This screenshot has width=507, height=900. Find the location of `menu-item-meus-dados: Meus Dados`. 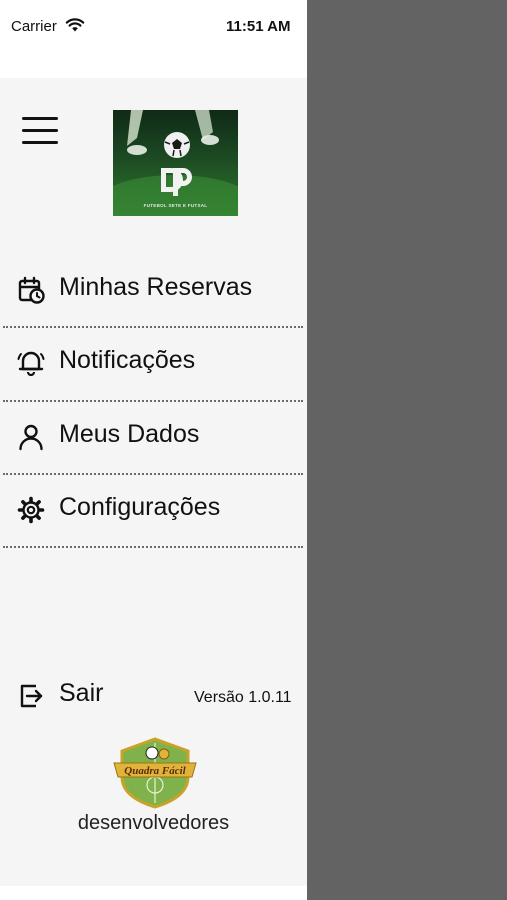

menu-item-meus-dados: Meus Dados is located at coordinates (153, 437).